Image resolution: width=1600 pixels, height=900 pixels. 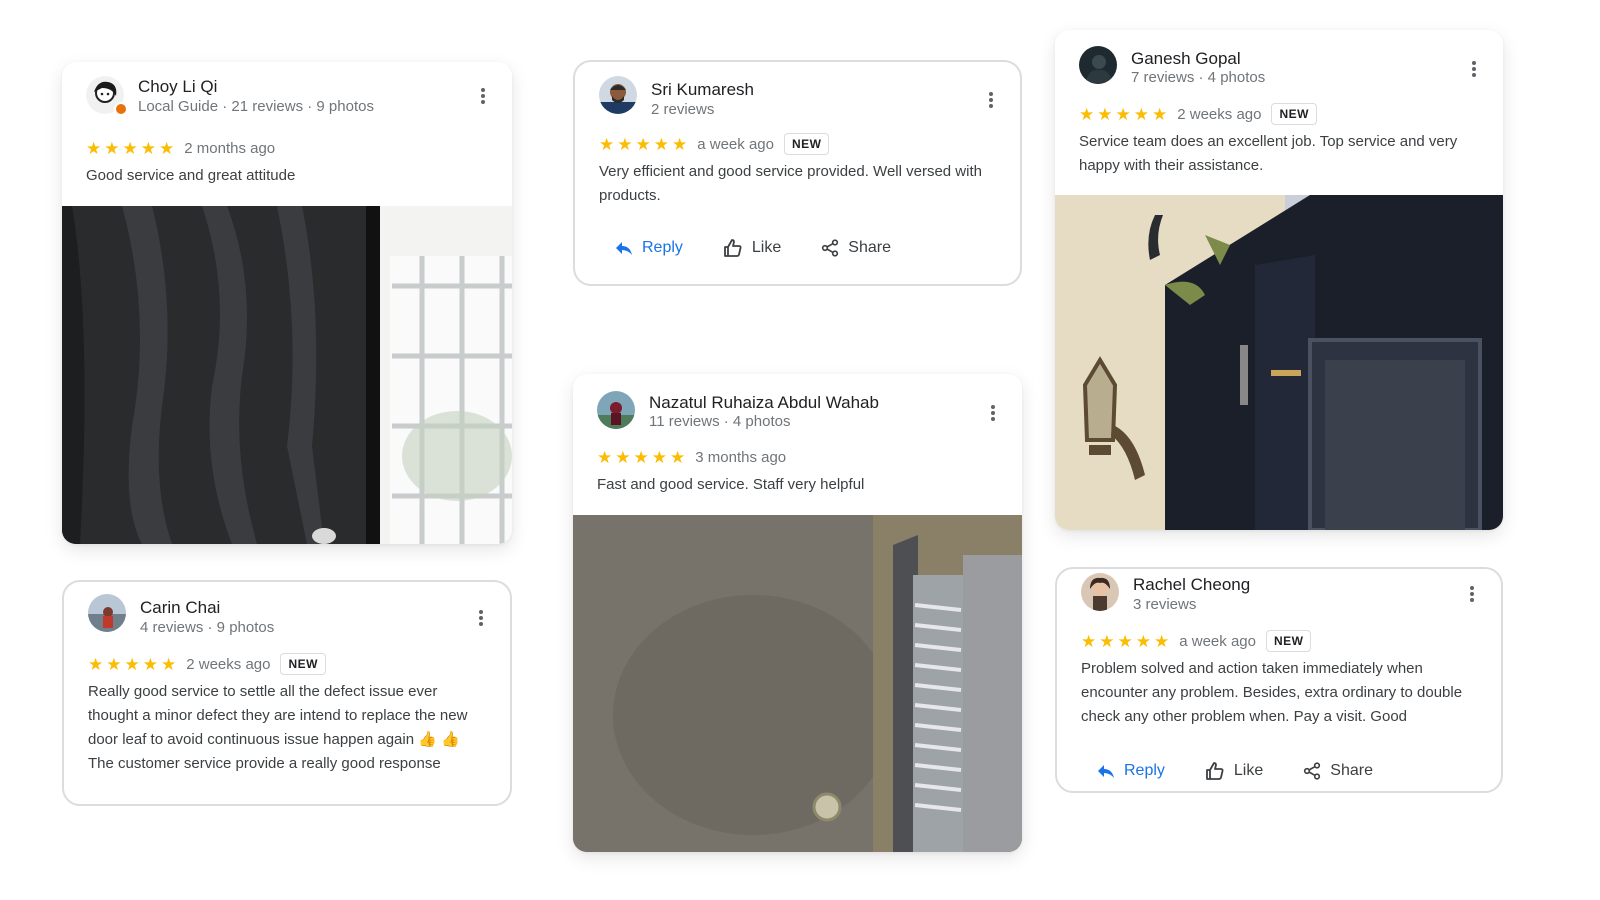 What do you see at coordinates (1198, 77) in the screenshot?
I see `reviewer-meta: 7 reviews · 4 photos` at bounding box center [1198, 77].